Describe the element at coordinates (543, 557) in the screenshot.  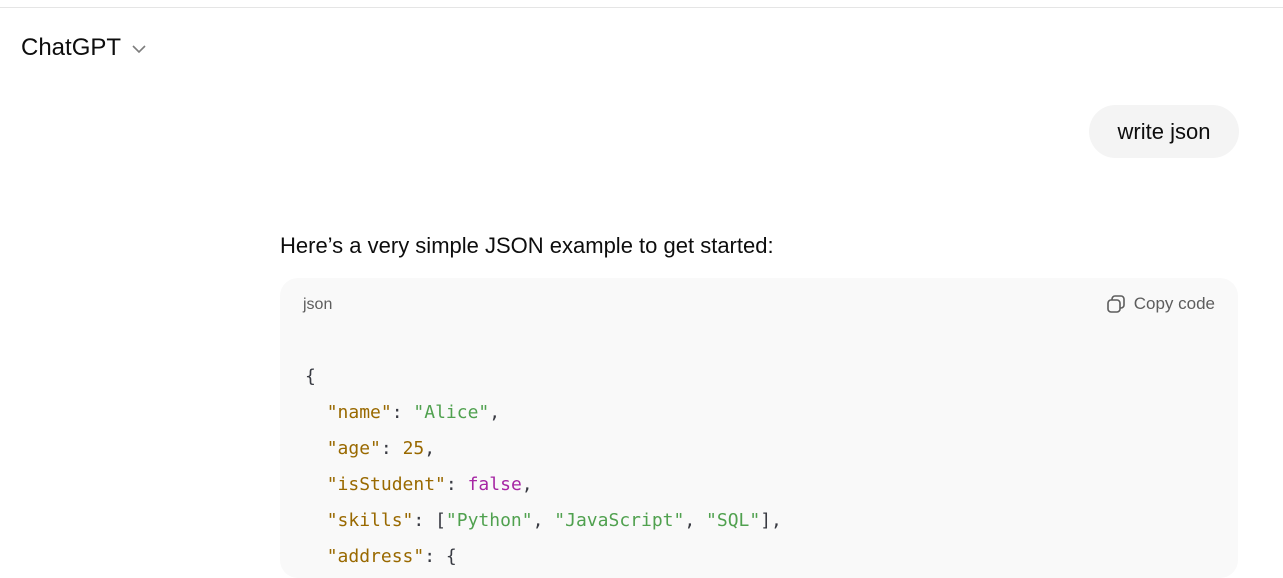
I see `code-line: "address": {` at that location.